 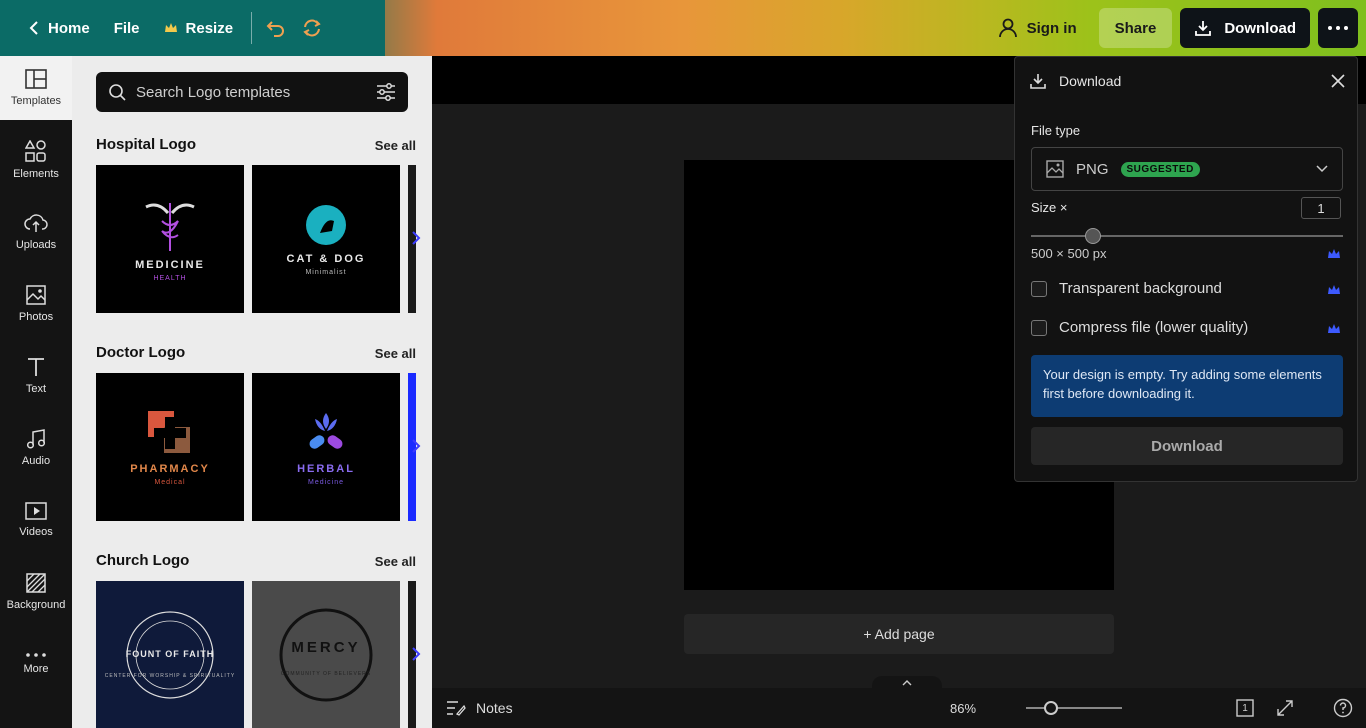 What do you see at coordinates (1038, 28) in the screenshot?
I see `sign-in-button: Sign in` at bounding box center [1038, 28].